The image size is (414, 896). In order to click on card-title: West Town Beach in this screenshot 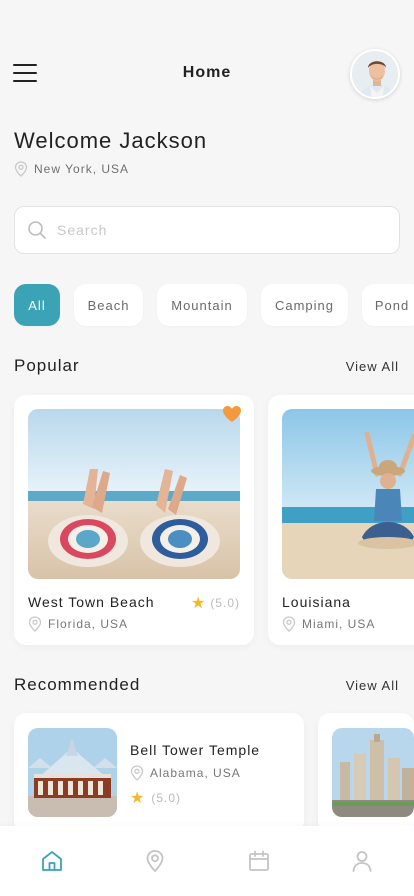, I will do `click(91, 602)`.